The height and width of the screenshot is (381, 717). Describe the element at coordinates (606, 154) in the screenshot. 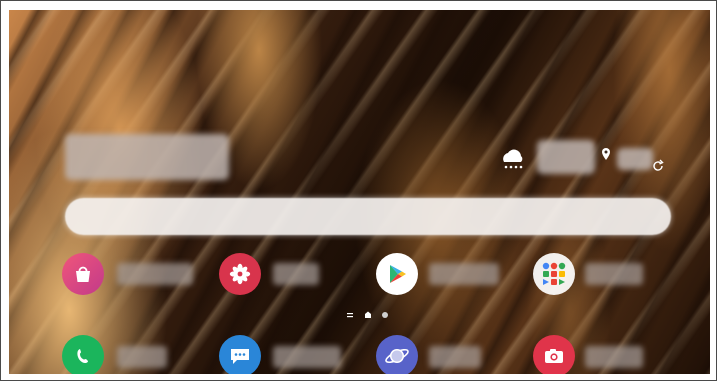

I see `location-pin-icon` at that location.